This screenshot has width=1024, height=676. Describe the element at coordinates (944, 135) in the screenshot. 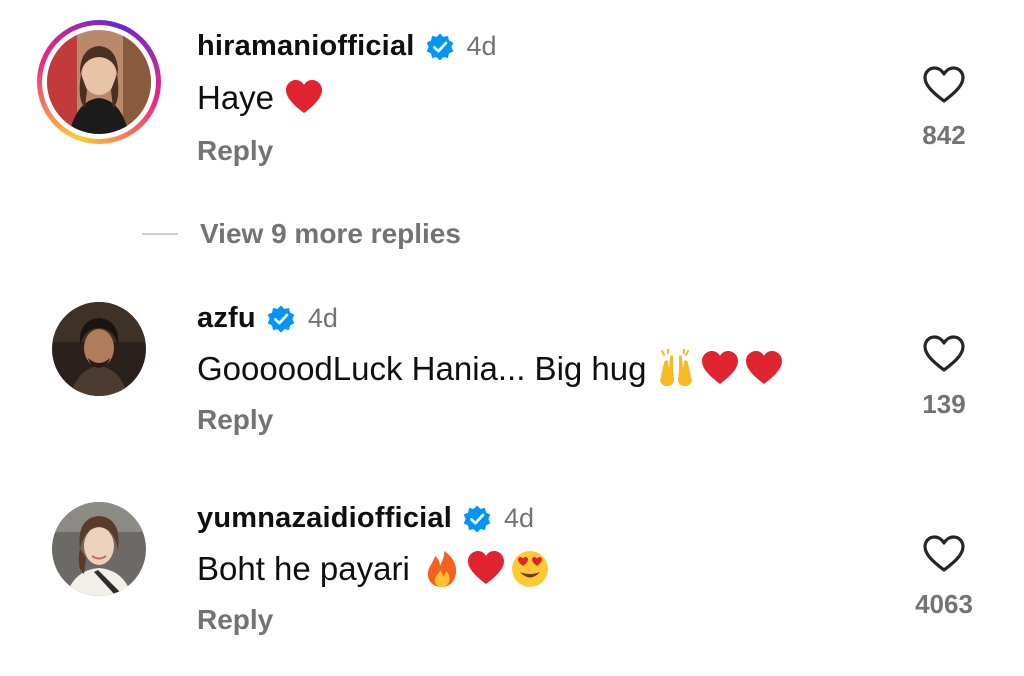

I see `like-count: 842` at that location.